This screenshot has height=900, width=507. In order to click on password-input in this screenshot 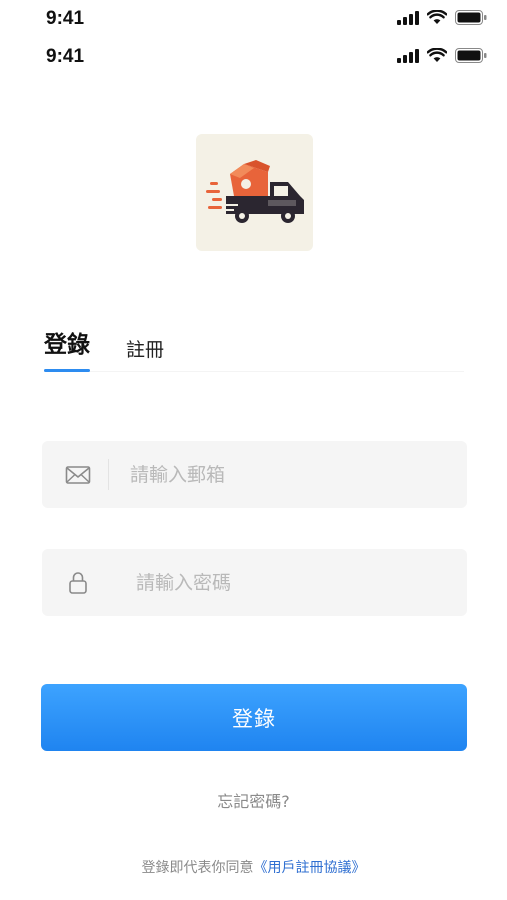, I will do `click(296, 582)`.